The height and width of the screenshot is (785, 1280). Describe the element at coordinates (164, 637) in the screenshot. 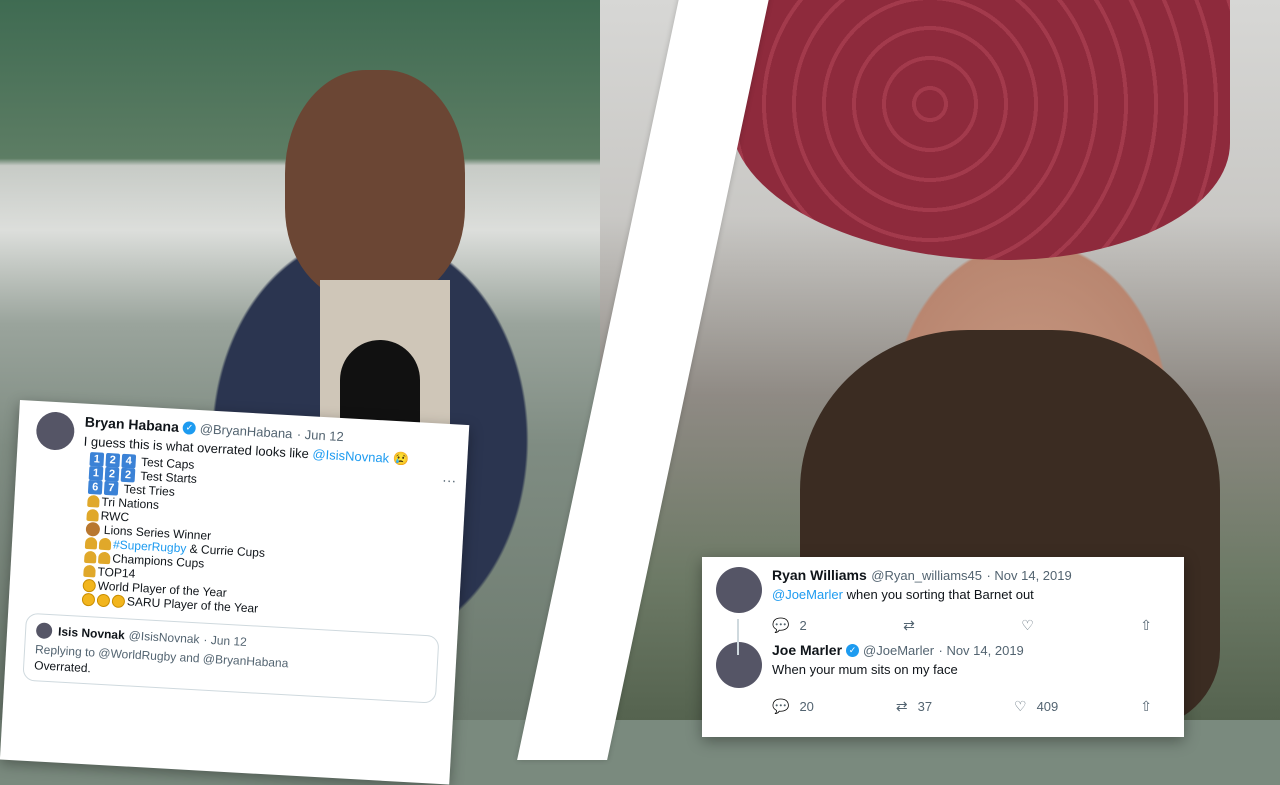

I see `quoted-author-handle: @IsisNovnak` at that location.